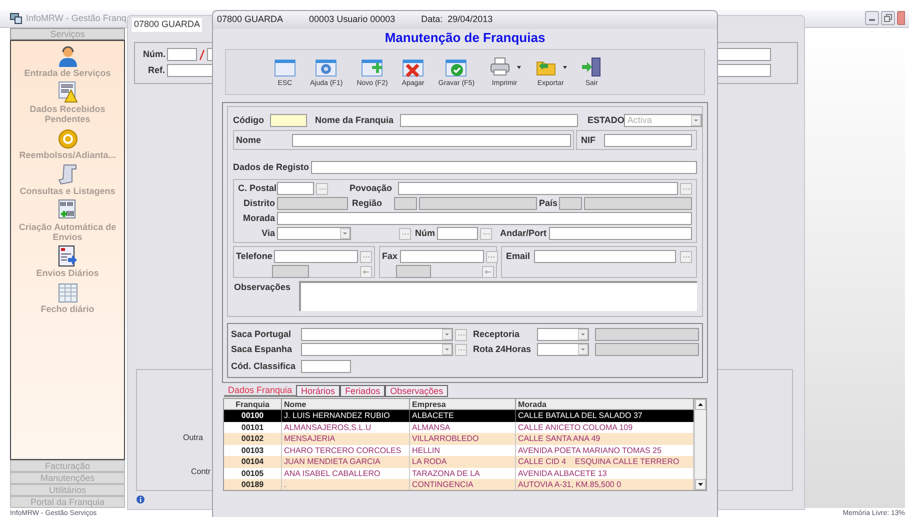  I want to click on field-label: Nome da Franquia, so click(354, 120).